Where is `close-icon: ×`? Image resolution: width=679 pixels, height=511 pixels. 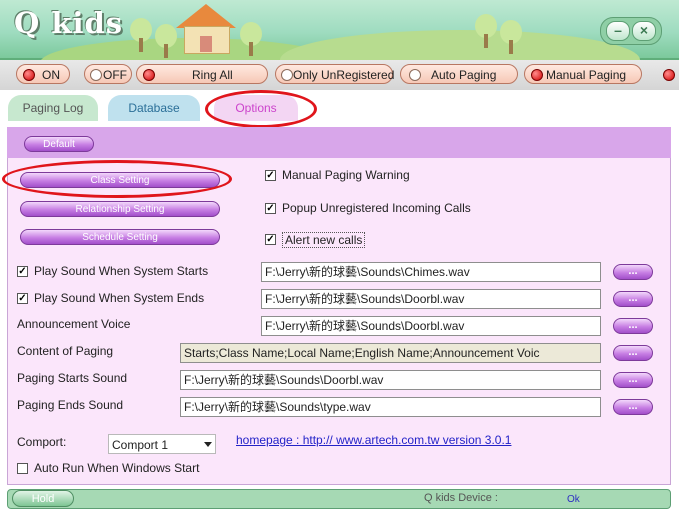 close-icon: × is located at coordinates (644, 31).